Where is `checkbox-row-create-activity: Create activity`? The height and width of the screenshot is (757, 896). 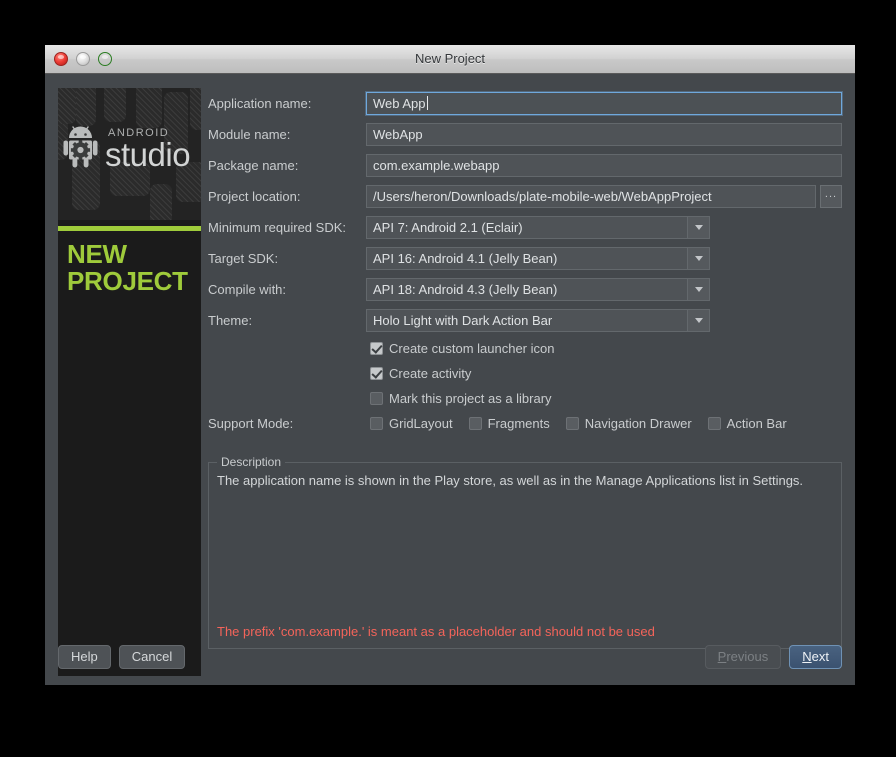 checkbox-row-create-activity: Create activity is located at coordinates (525, 373).